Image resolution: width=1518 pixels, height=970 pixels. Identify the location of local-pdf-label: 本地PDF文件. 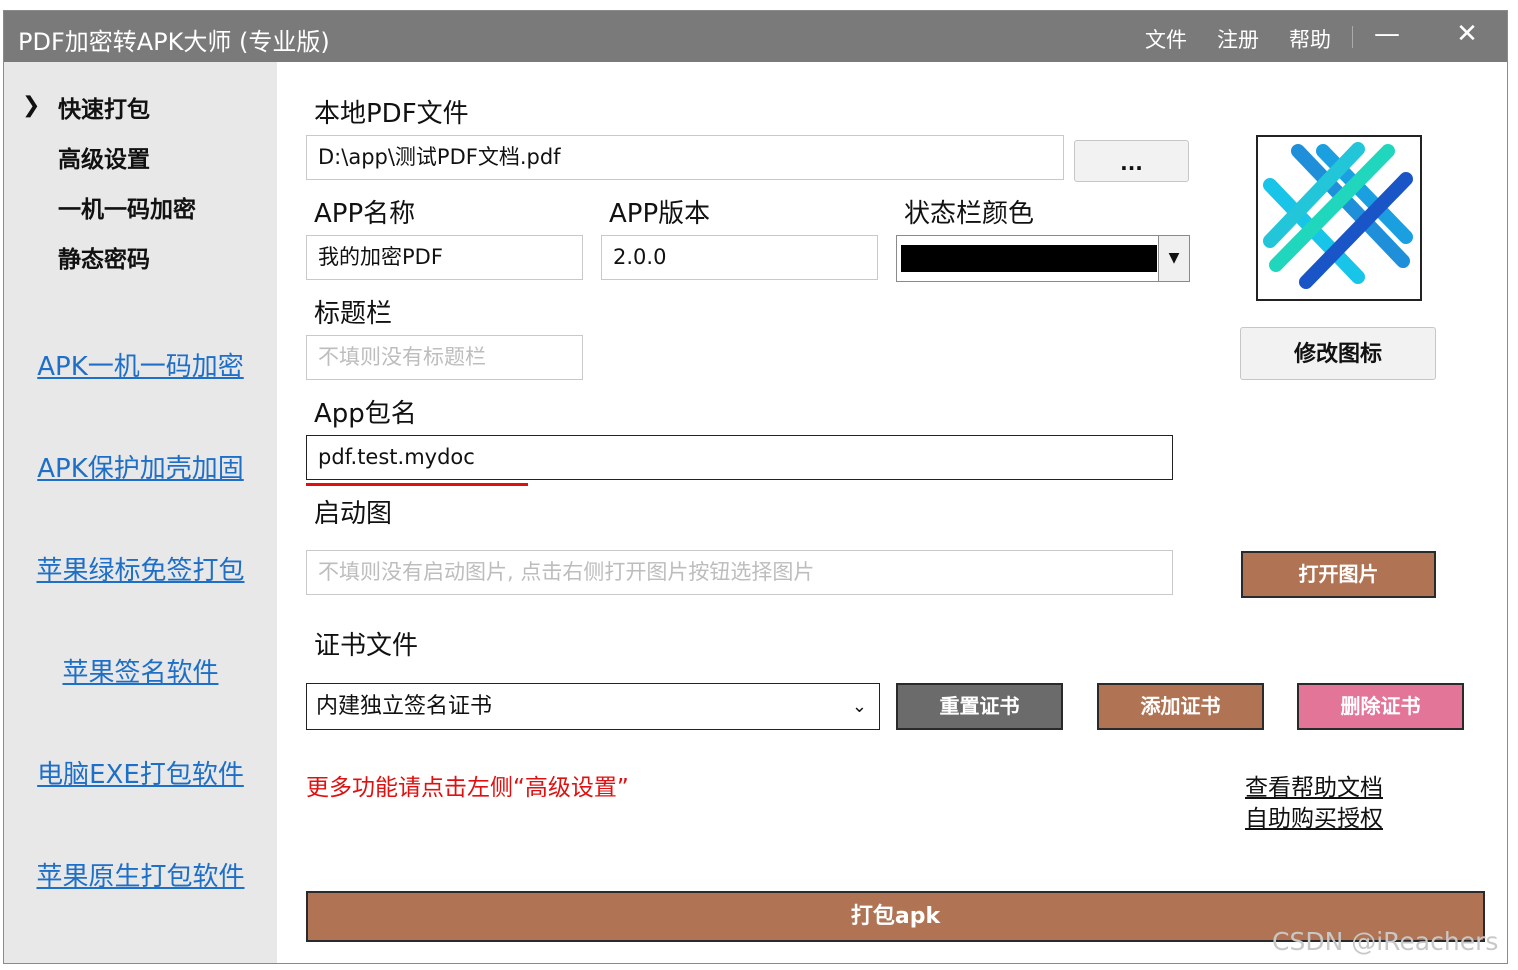
(391, 114).